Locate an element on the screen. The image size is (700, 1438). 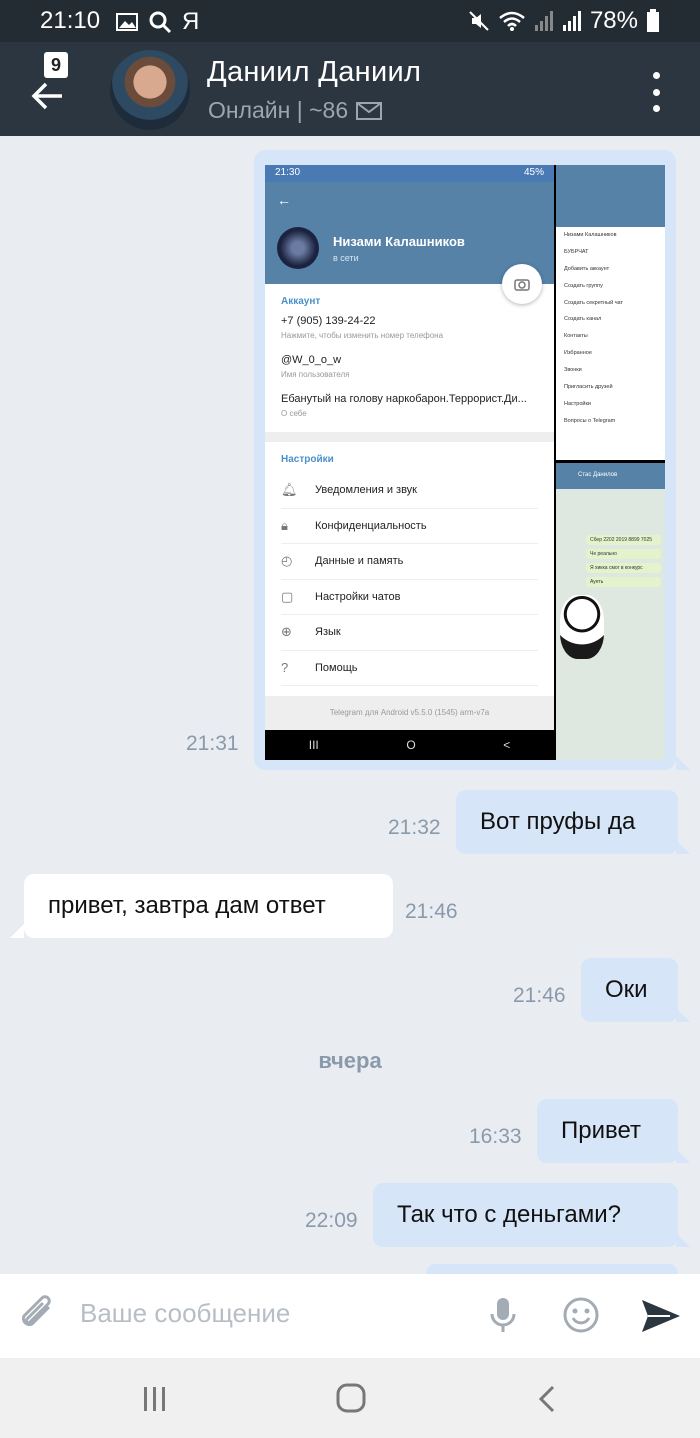
message-time: 22:09 is located at coordinates (331, 1220).